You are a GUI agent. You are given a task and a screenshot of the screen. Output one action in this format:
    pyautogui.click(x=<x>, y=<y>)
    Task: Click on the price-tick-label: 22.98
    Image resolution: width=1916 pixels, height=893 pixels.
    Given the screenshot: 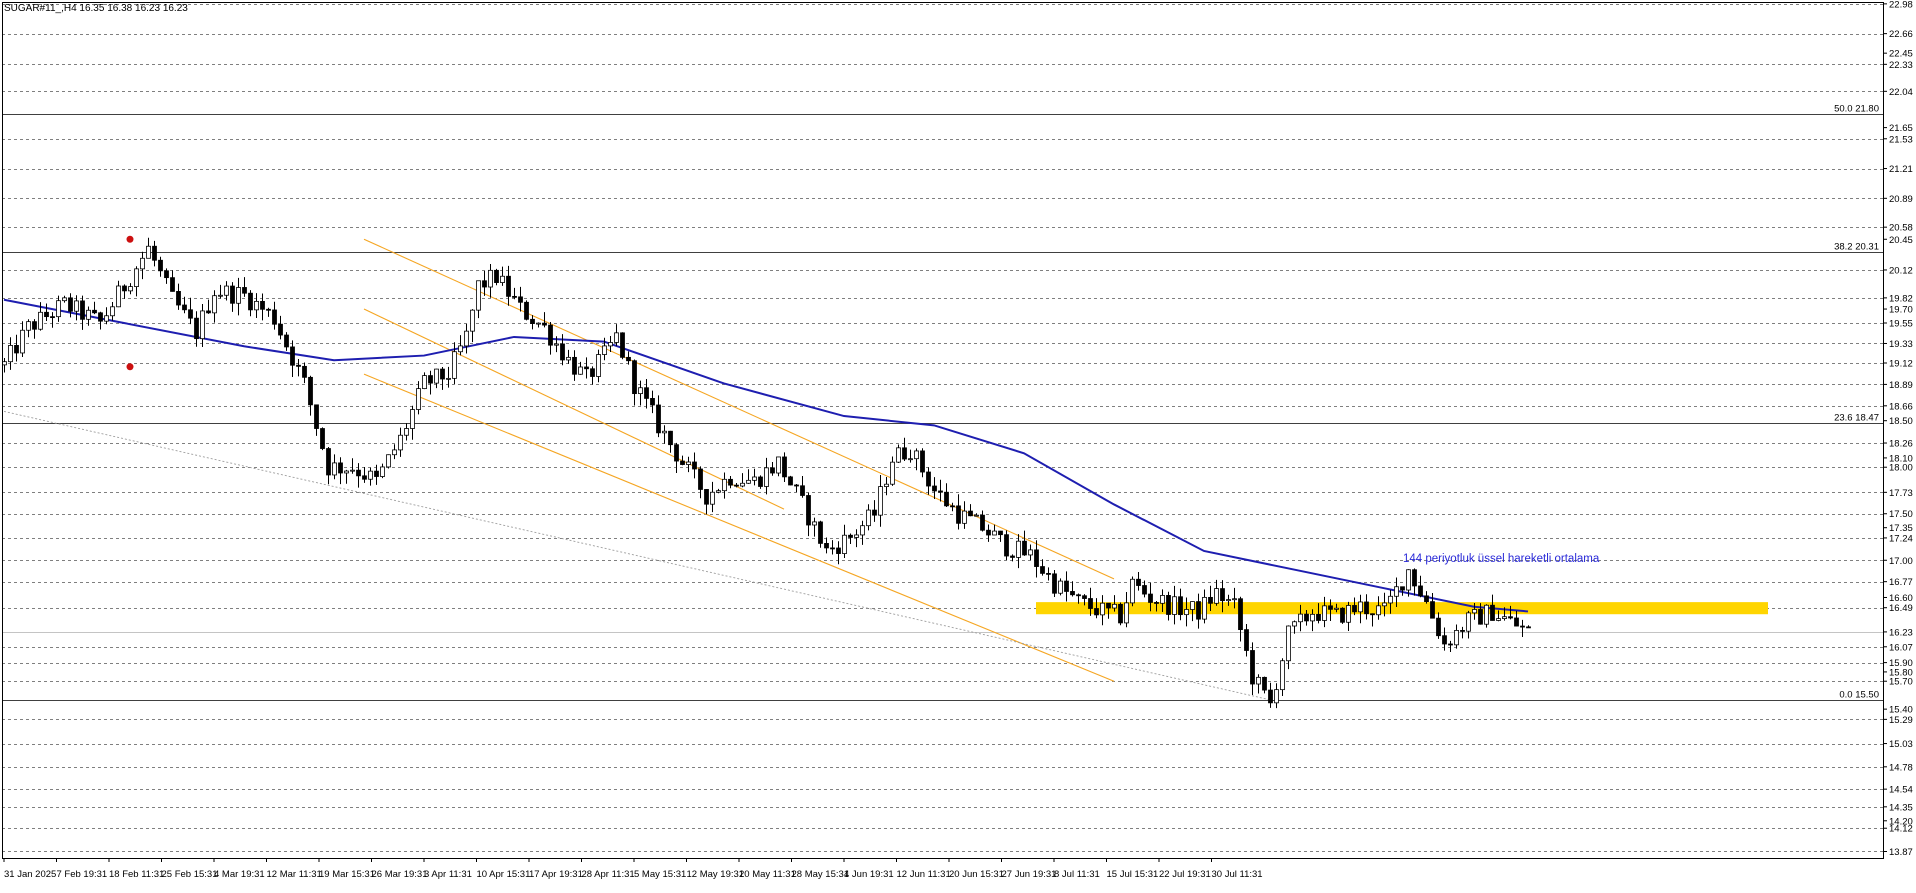 What is the action you would take?
    pyautogui.click(x=1901, y=5)
    